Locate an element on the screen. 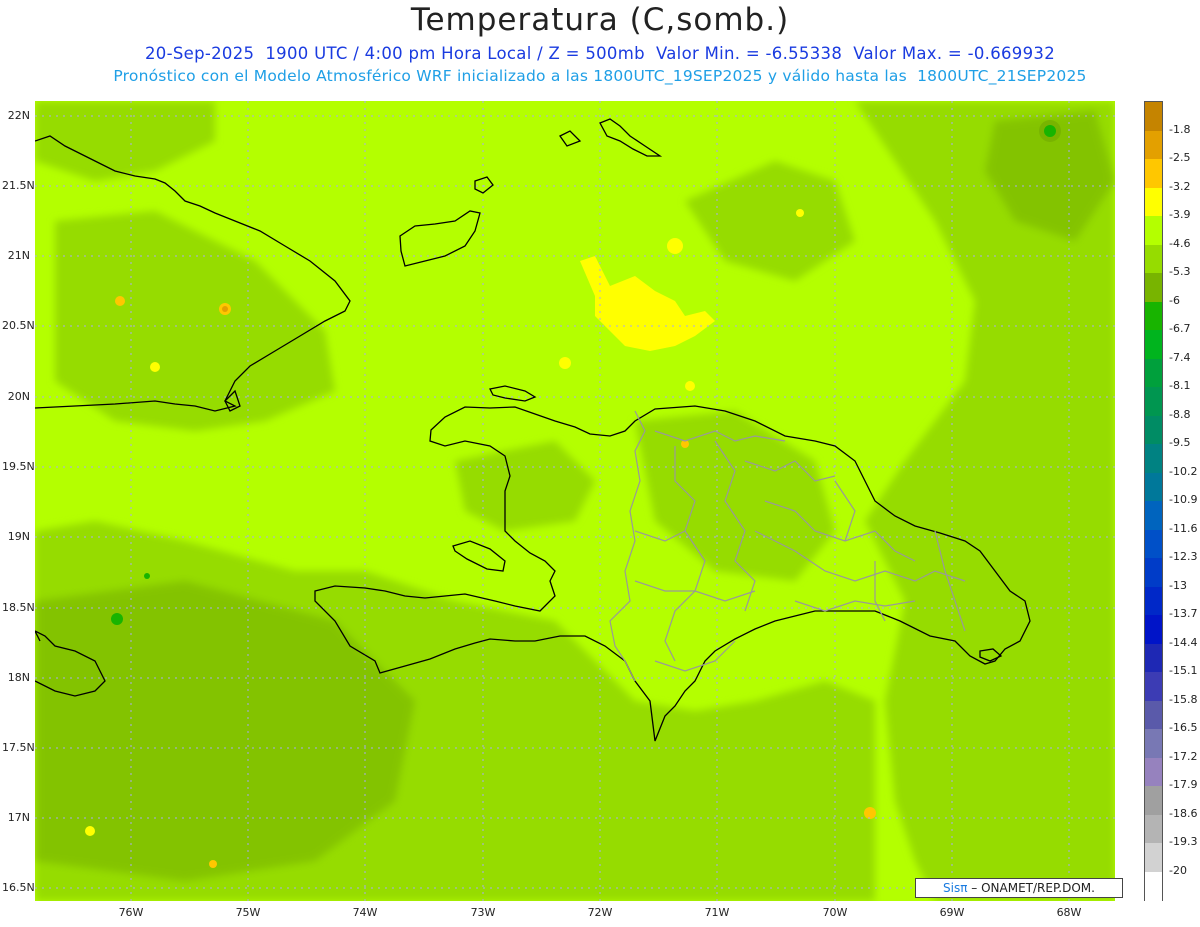  colorbar-label: -6.7 is located at coordinates (1180, 328).